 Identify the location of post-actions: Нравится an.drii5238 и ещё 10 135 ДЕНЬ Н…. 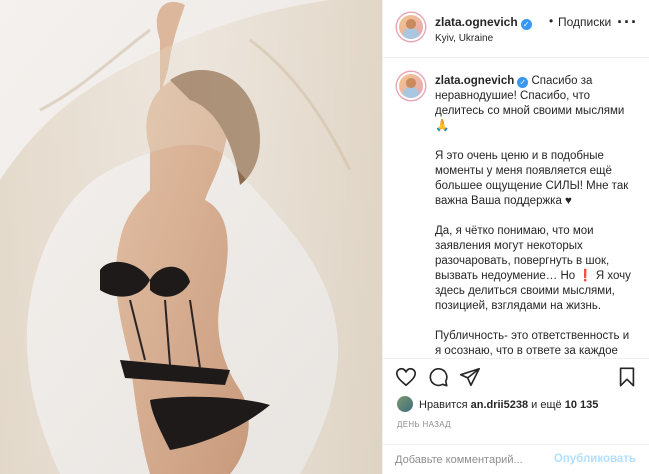
(516, 401).